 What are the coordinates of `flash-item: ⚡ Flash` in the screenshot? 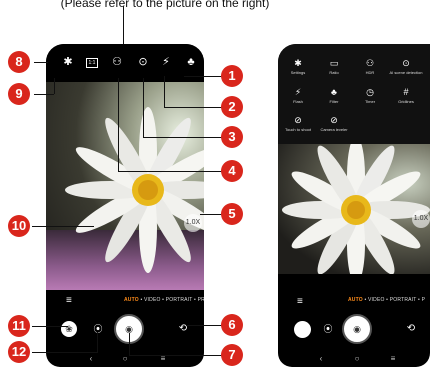 It's located at (298, 95).